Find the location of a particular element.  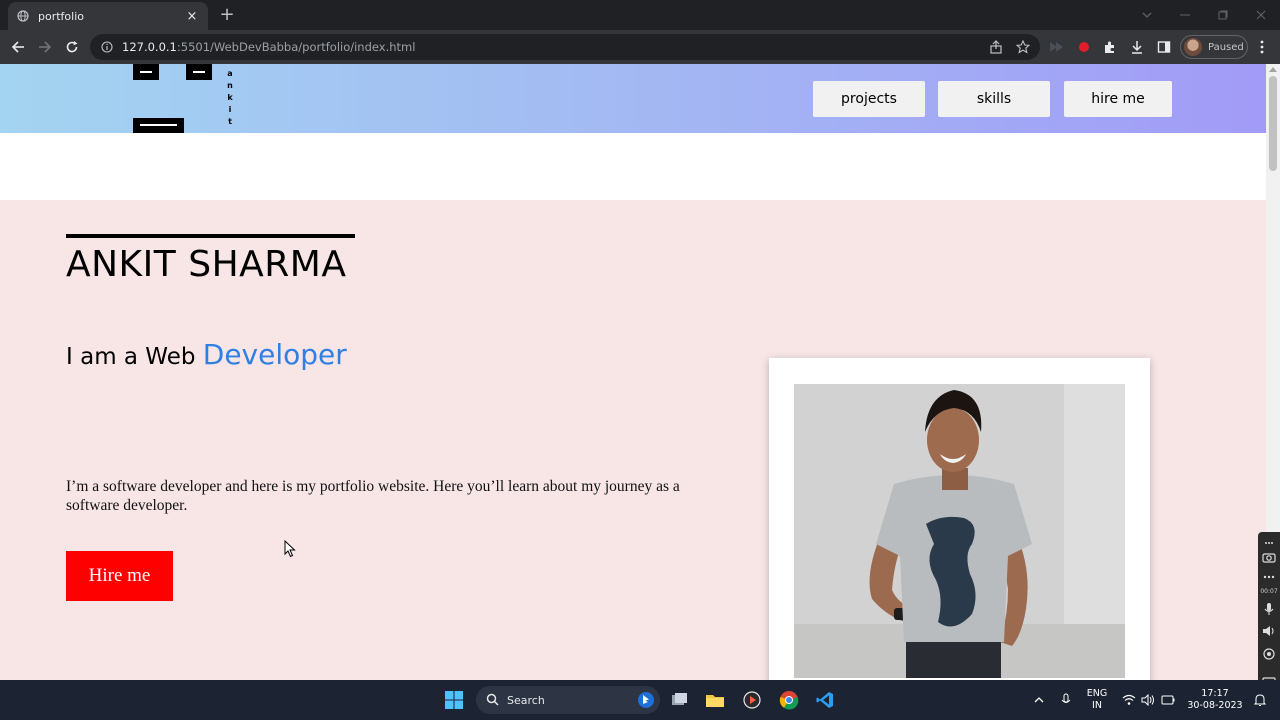

site-header: a n k i t projects skills hire me is located at coordinates (633, 98).